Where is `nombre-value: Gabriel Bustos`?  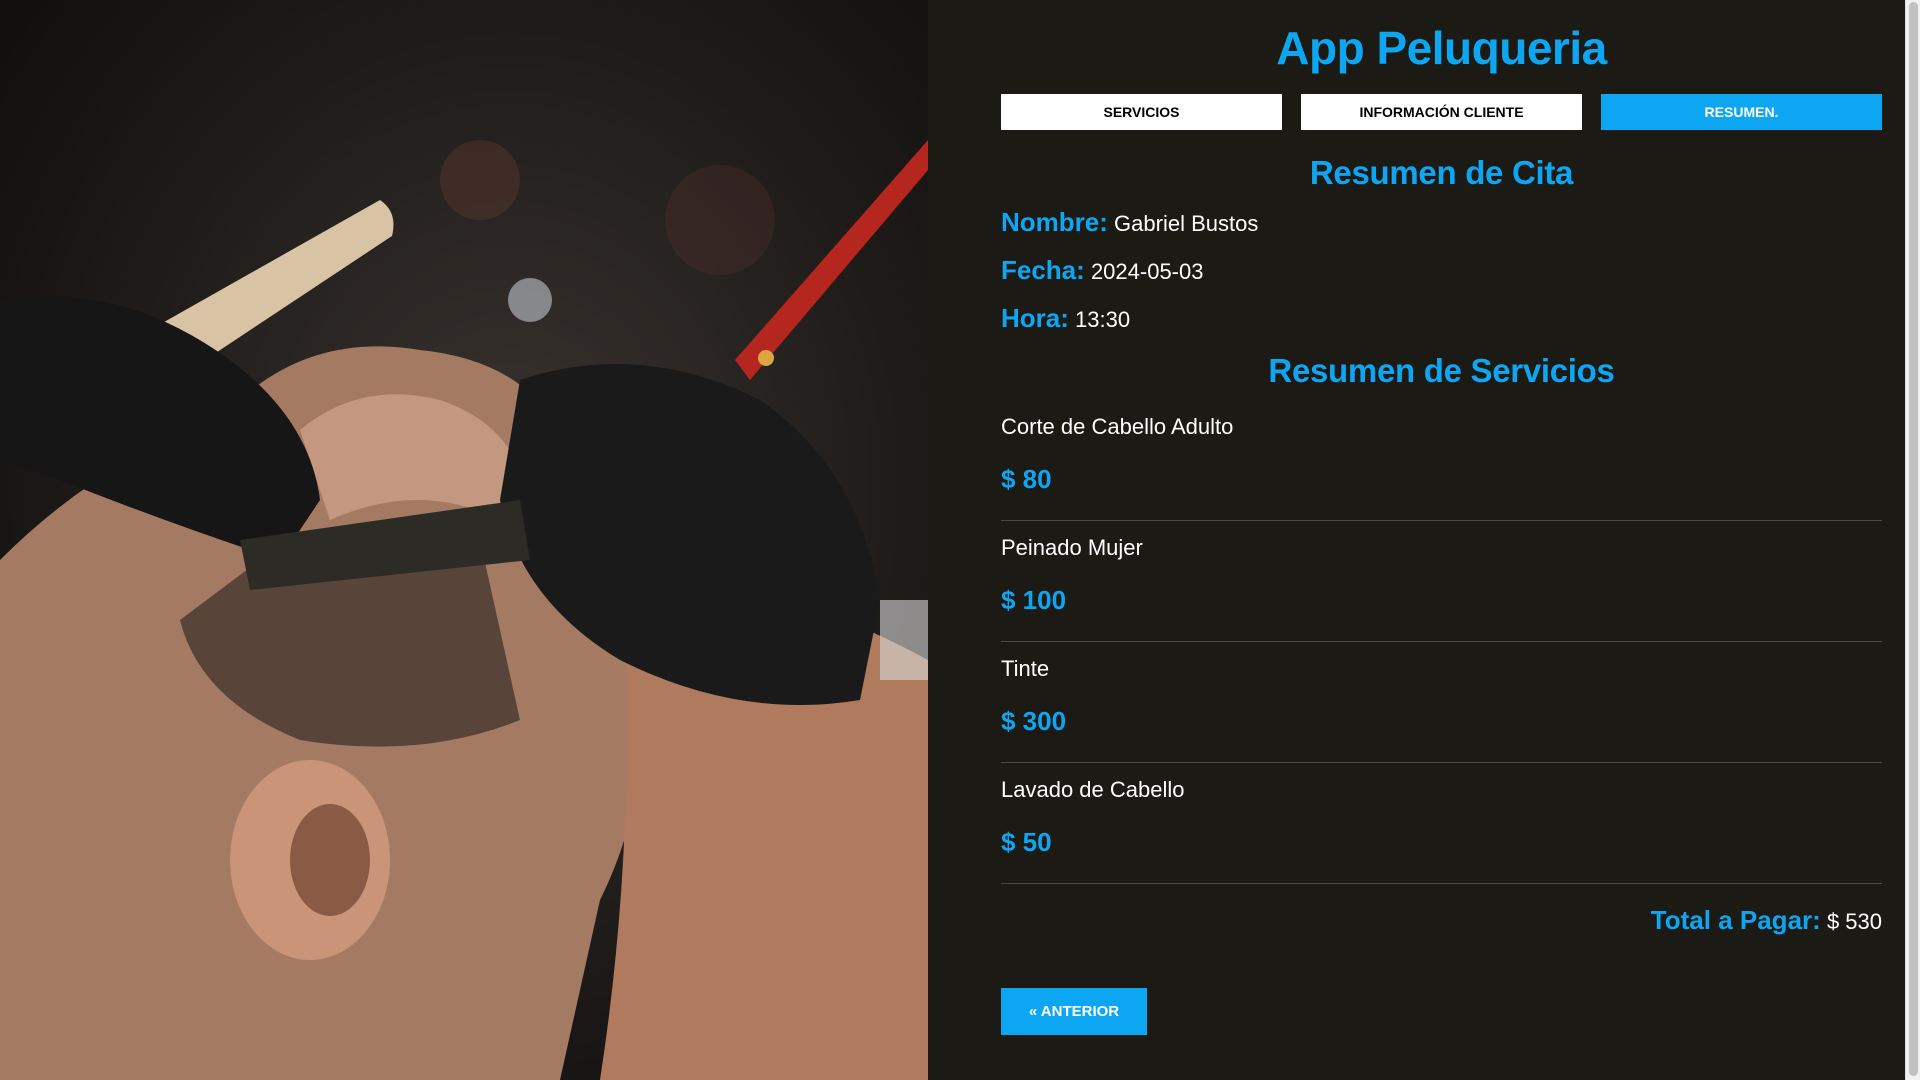 nombre-value: Gabriel Bustos is located at coordinates (1186, 223).